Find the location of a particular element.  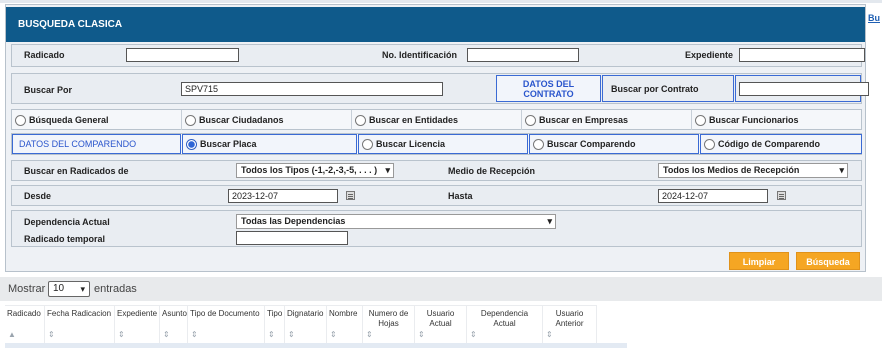

buscar-por-label: Buscar Por is located at coordinates (48, 90).